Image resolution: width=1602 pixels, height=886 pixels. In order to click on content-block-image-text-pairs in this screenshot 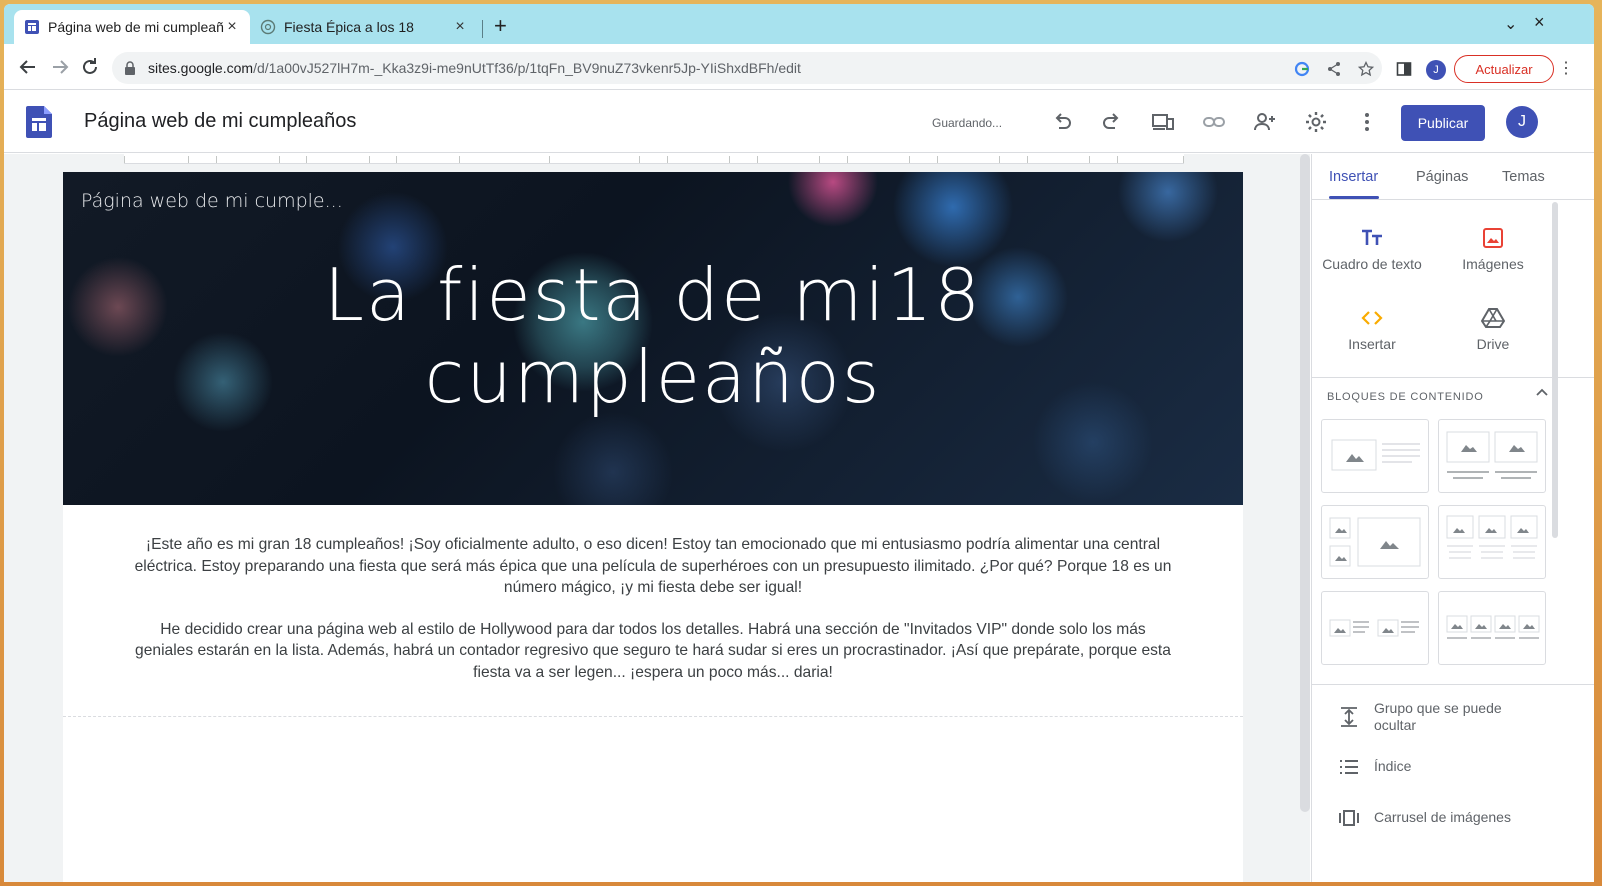, I will do `click(1375, 628)`.